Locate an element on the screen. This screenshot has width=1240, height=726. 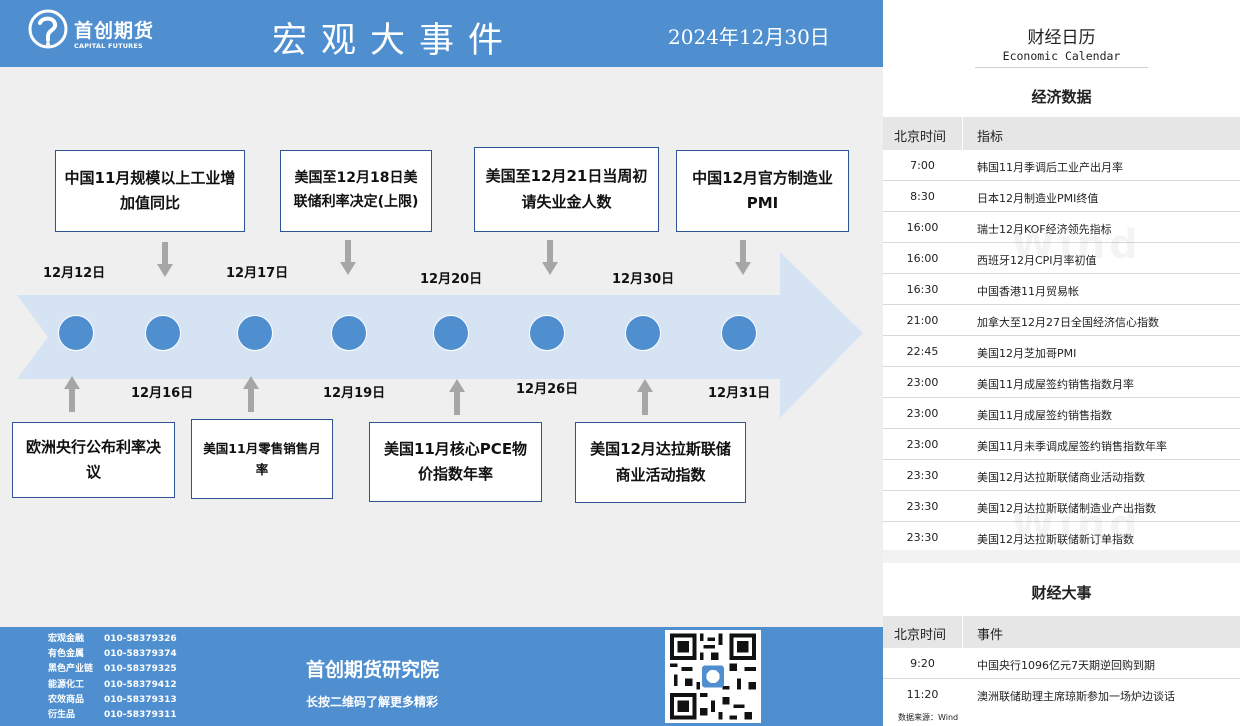
table-row: 23:00 美国11月成屋签约销售指数 is located at coordinates (1061, 413).